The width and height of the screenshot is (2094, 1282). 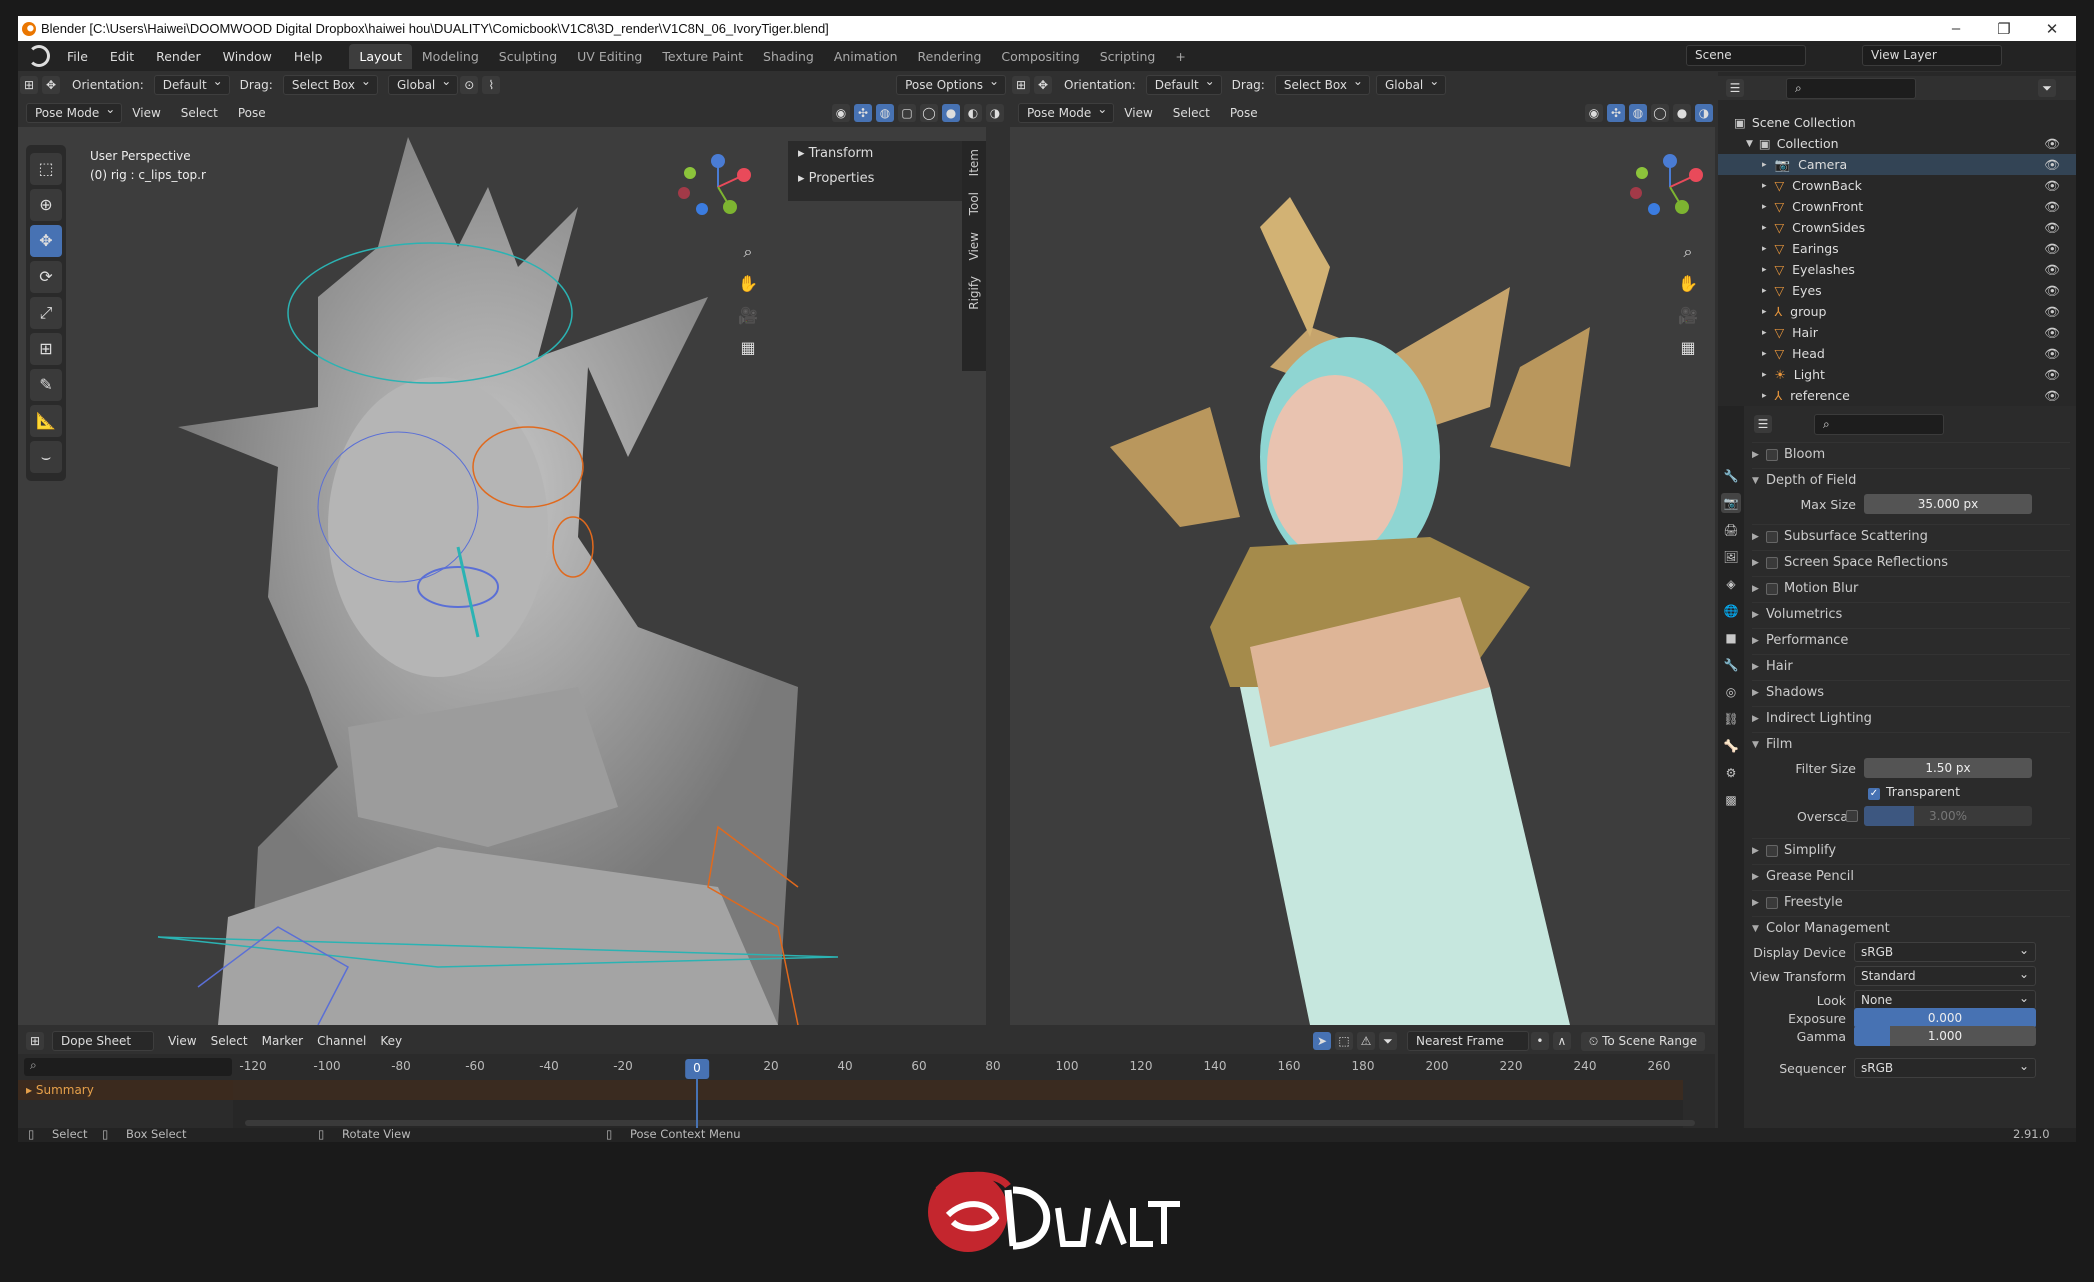 What do you see at coordinates (1731, 638) in the screenshot?
I see `object-tab-icon: ■` at bounding box center [1731, 638].